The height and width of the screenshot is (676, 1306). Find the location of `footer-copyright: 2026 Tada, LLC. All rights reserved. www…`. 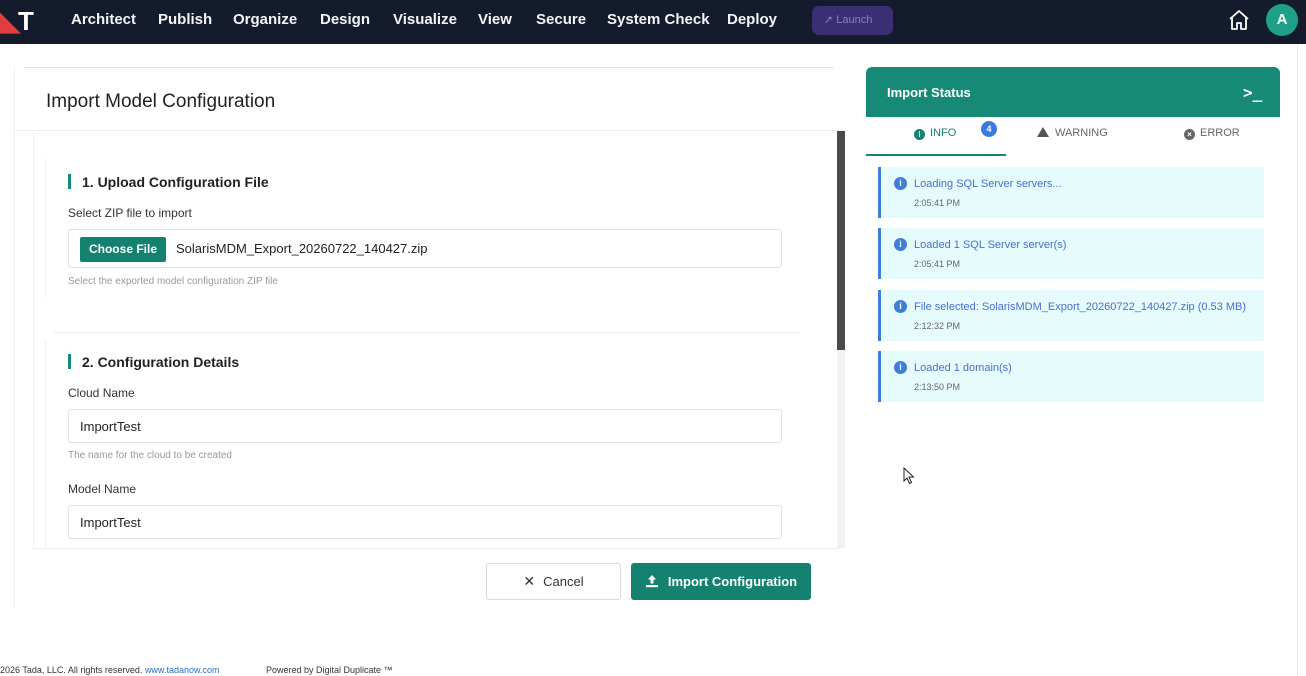

footer-copyright: 2026 Tada, LLC. All rights reserved. www… is located at coordinates (110, 670).